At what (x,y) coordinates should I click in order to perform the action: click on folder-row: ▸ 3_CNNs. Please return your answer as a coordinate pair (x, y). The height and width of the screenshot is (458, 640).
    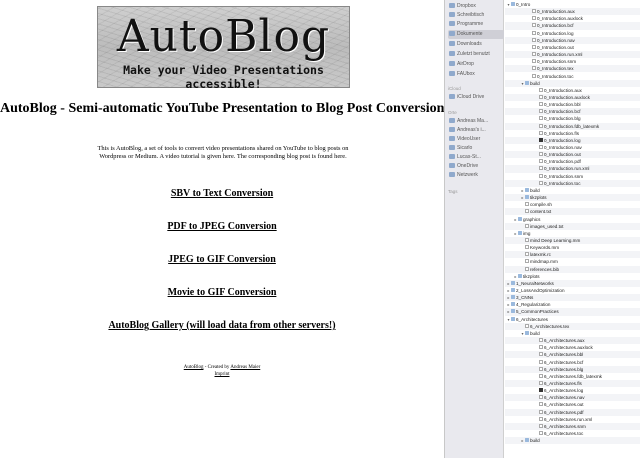
    Looking at the image, I should click on (572, 298).